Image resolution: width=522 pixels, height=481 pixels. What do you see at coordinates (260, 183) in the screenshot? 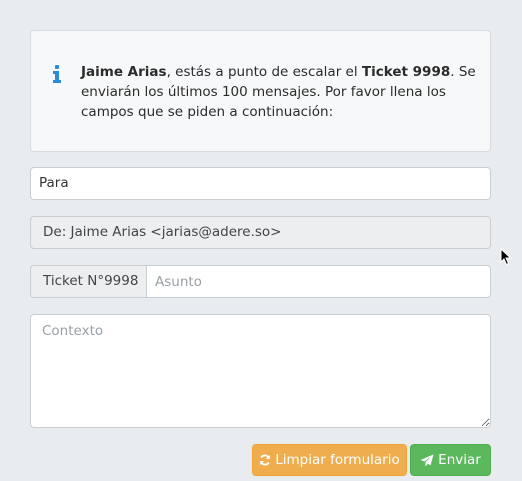
I see `to-field: Para` at bounding box center [260, 183].